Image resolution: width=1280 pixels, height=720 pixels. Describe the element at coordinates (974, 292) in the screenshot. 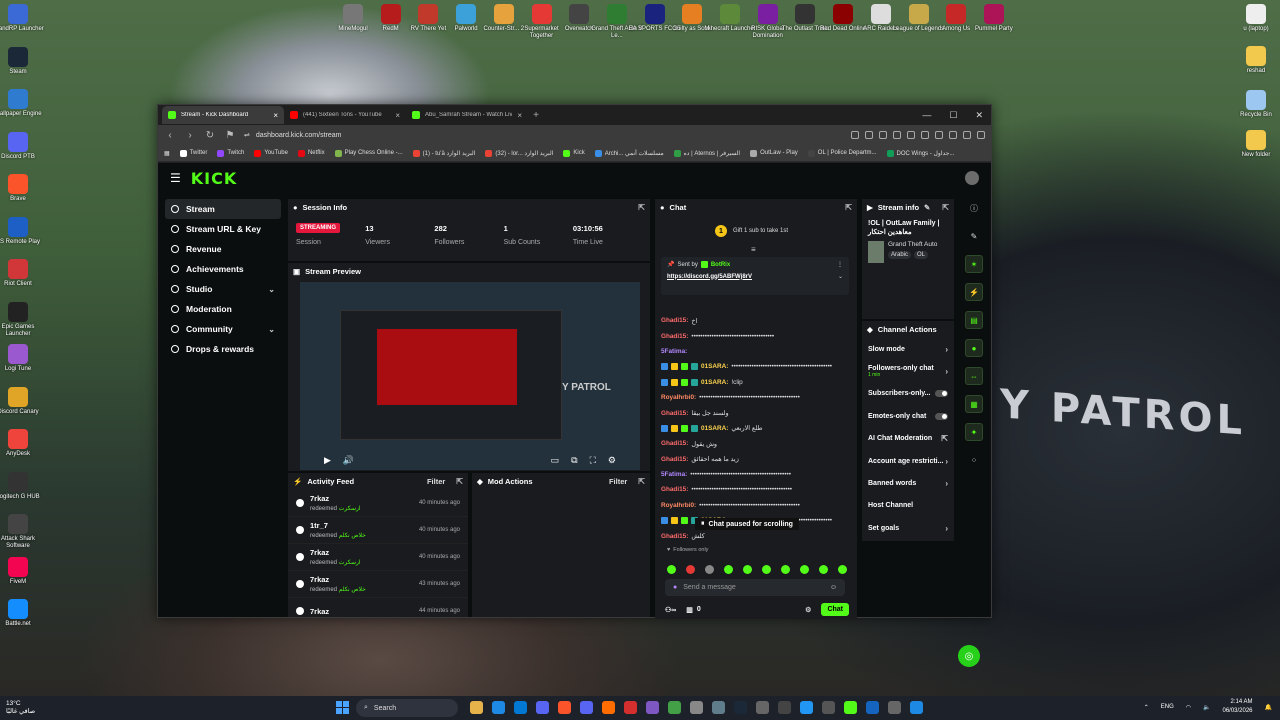

I see `lightning-icon: ⚡` at that location.